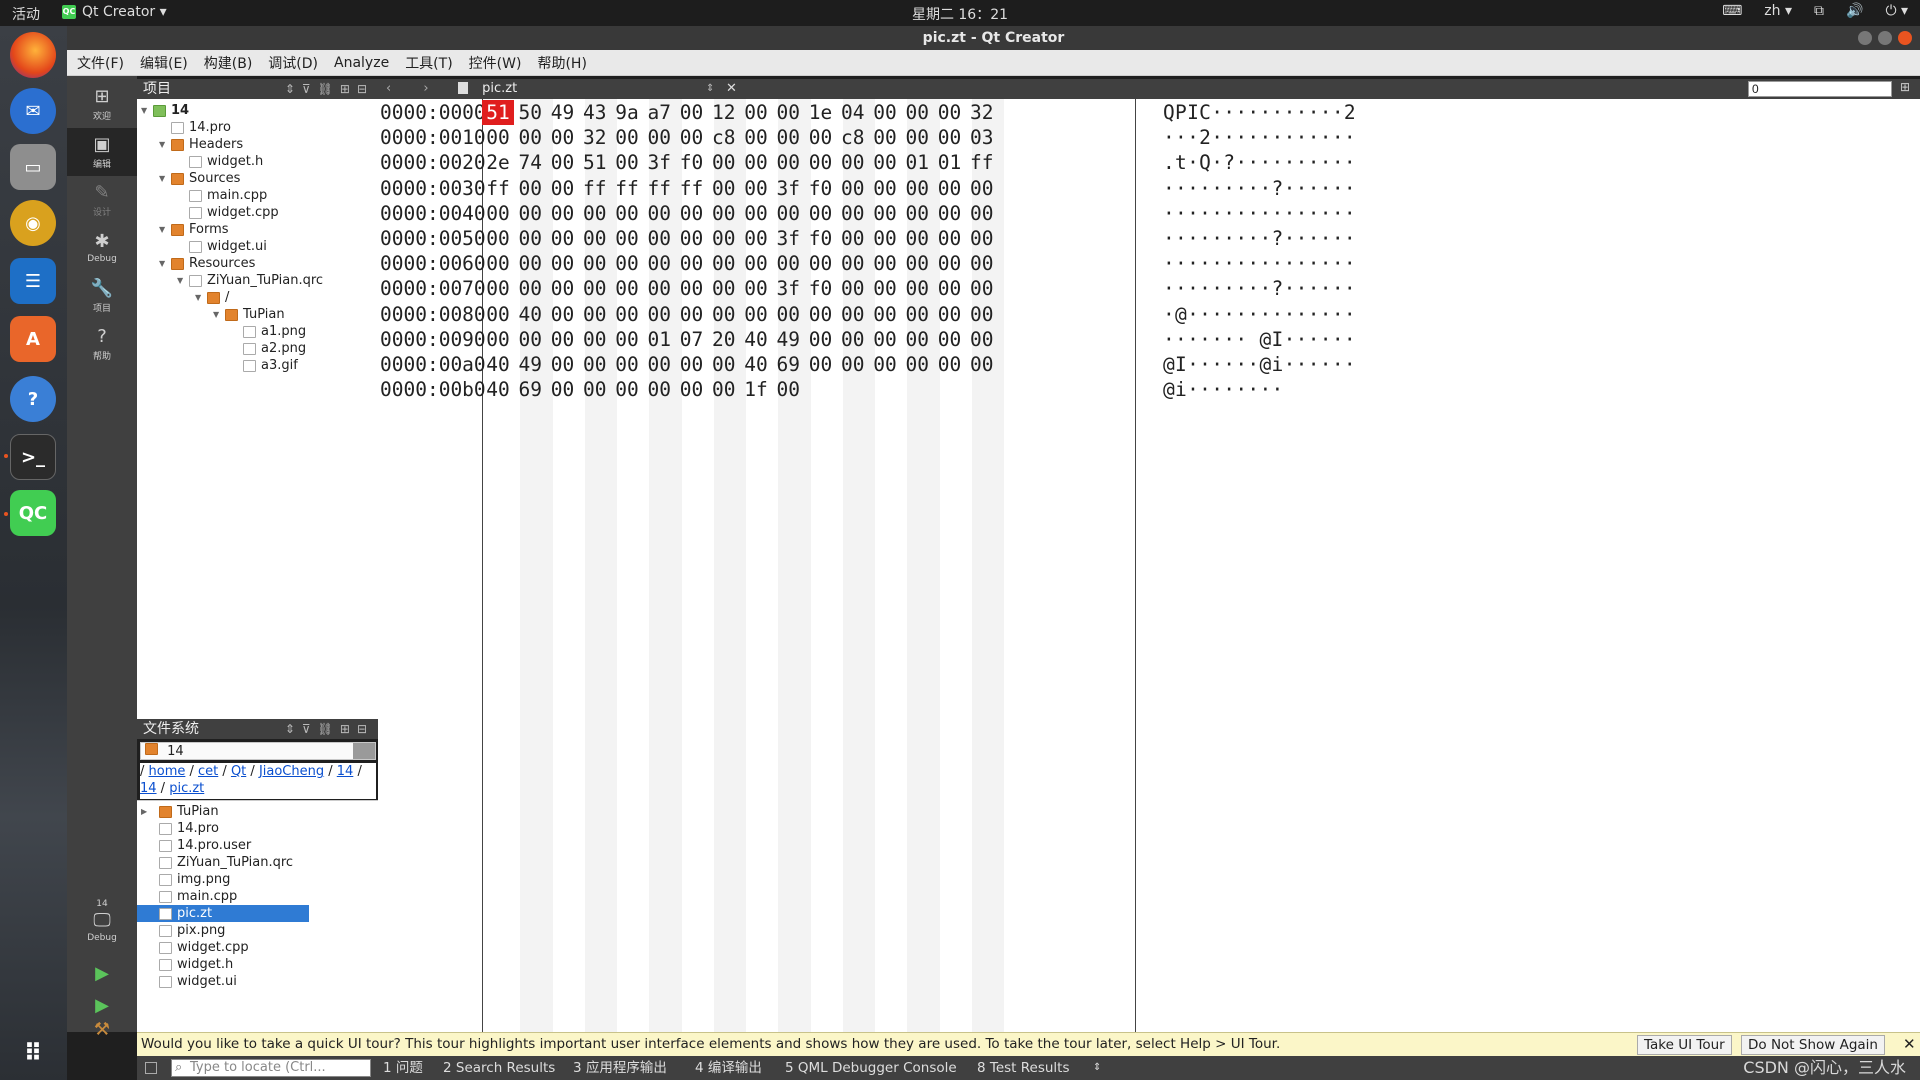 The image size is (1920, 1080). I want to click on hex-byte: 2e, so click(498, 162).